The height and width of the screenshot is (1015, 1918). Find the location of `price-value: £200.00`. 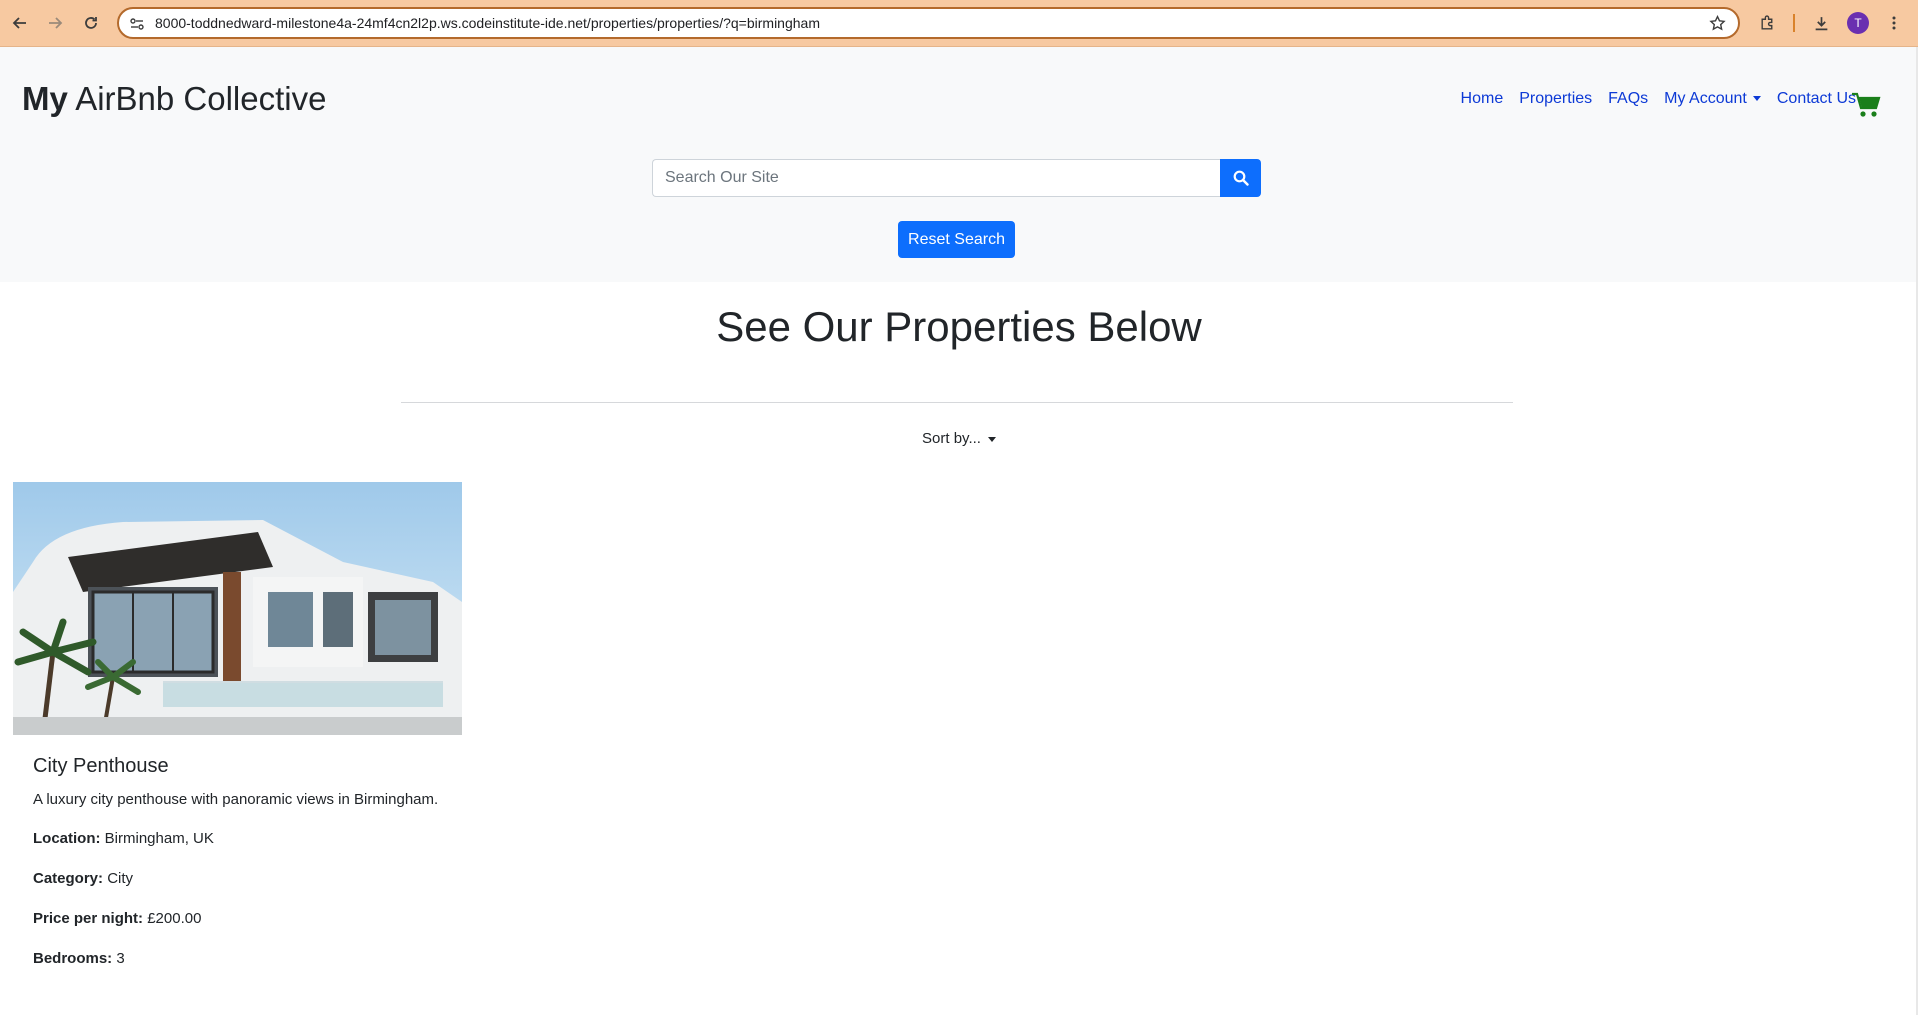

price-value: £200.00 is located at coordinates (174, 918).